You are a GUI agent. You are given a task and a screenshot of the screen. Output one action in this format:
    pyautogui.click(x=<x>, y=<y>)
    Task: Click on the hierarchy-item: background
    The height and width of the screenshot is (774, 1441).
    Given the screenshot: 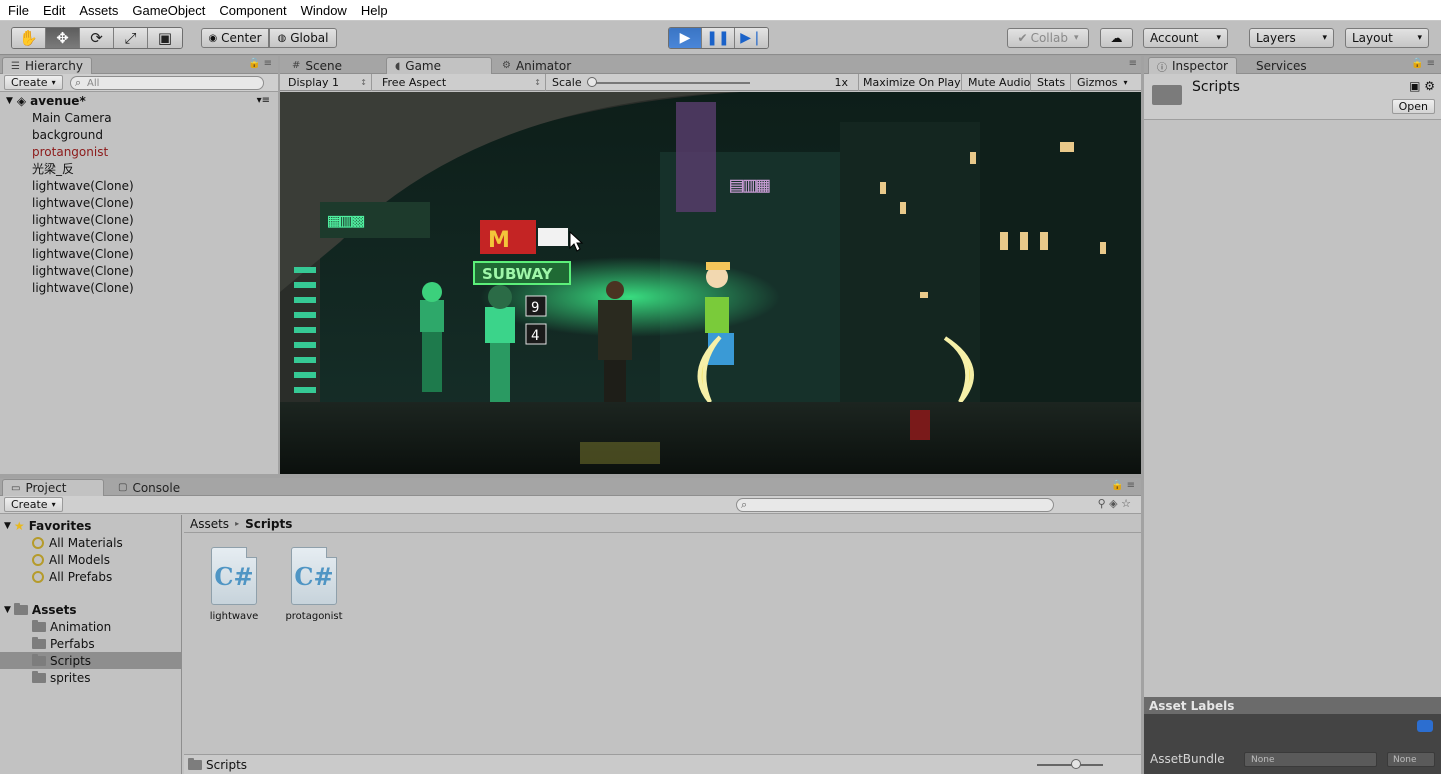 What is the action you would take?
    pyautogui.click(x=139, y=134)
    